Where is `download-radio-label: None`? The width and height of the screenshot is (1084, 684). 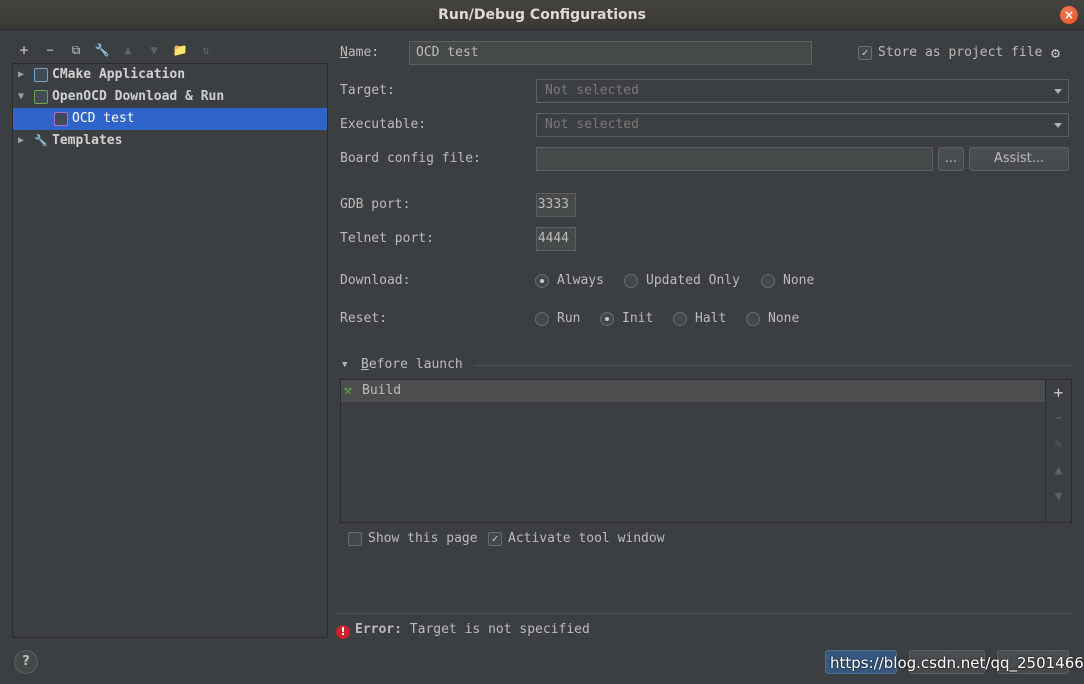
download-radio-label: None is located at coordinates (798, 281).